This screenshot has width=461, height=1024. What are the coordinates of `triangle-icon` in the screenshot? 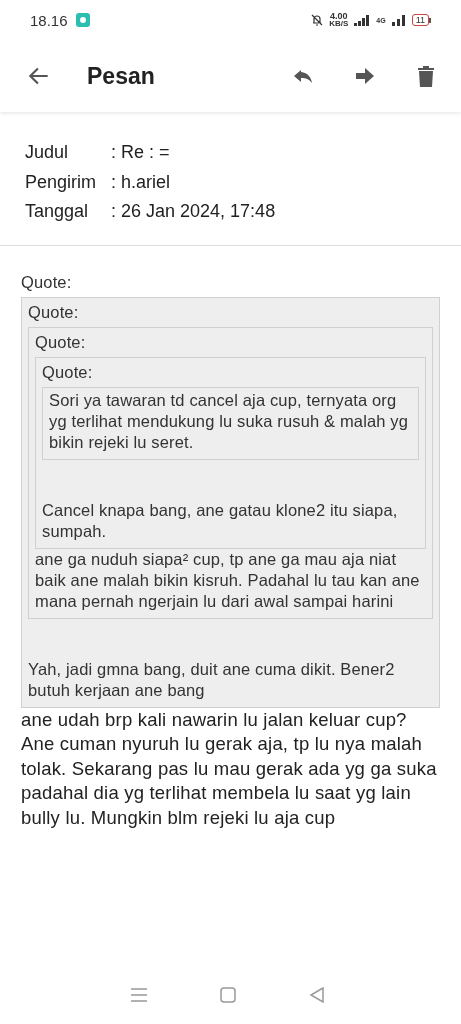 It's located at (316, 995).